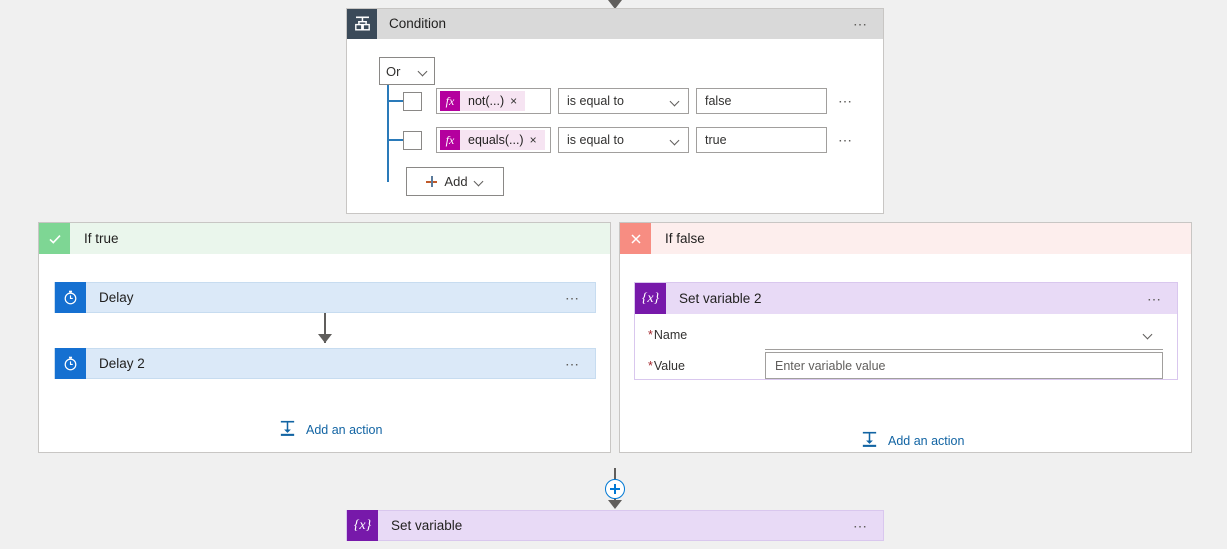 This screenshot has height=549, width=1227. I want to click on set-variable-2-value-label-text: Value, so click(669, 365).